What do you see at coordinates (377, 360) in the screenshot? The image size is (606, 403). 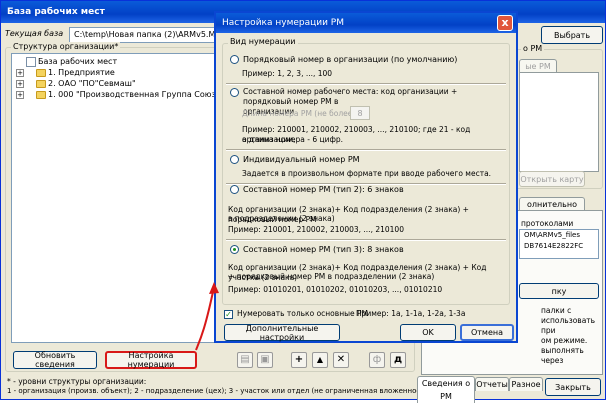 I see `f-letter-icon: ф` at bounding box center [377, 360].